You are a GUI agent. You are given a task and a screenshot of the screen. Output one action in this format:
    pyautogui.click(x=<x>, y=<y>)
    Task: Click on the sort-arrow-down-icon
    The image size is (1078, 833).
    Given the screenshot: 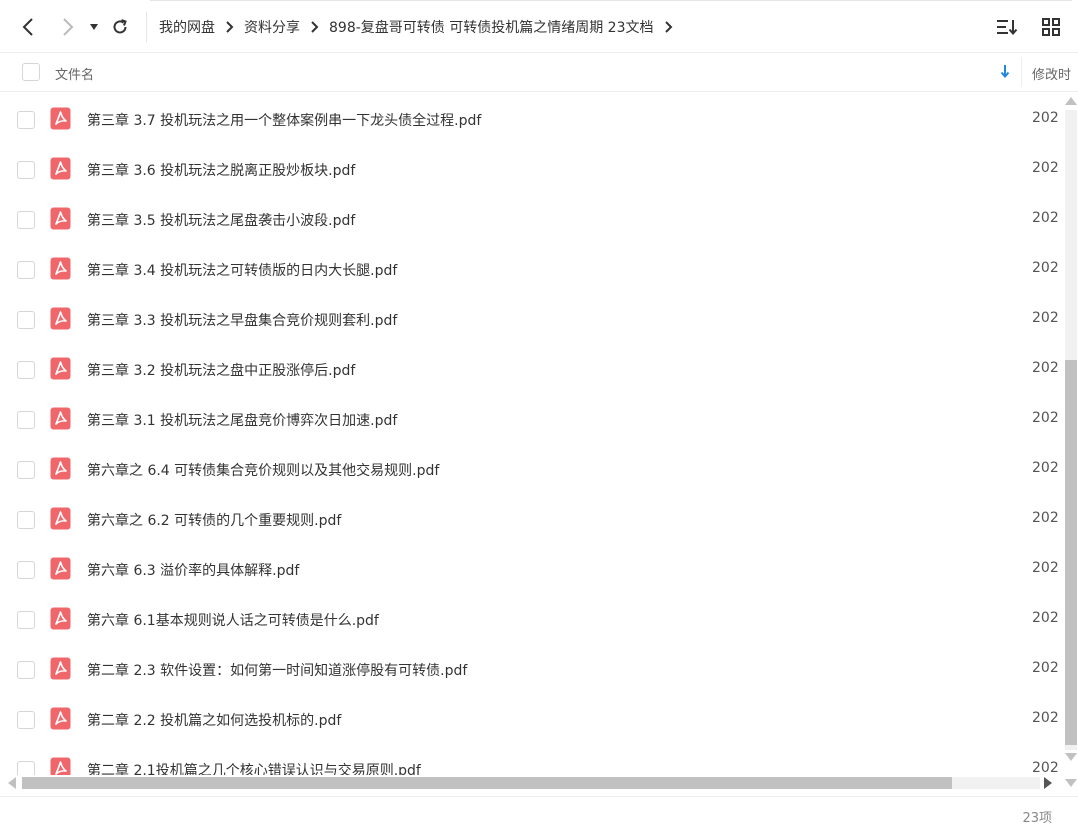 What is the action you would take?
    pyautogui.click(x=1005, y=72)
    